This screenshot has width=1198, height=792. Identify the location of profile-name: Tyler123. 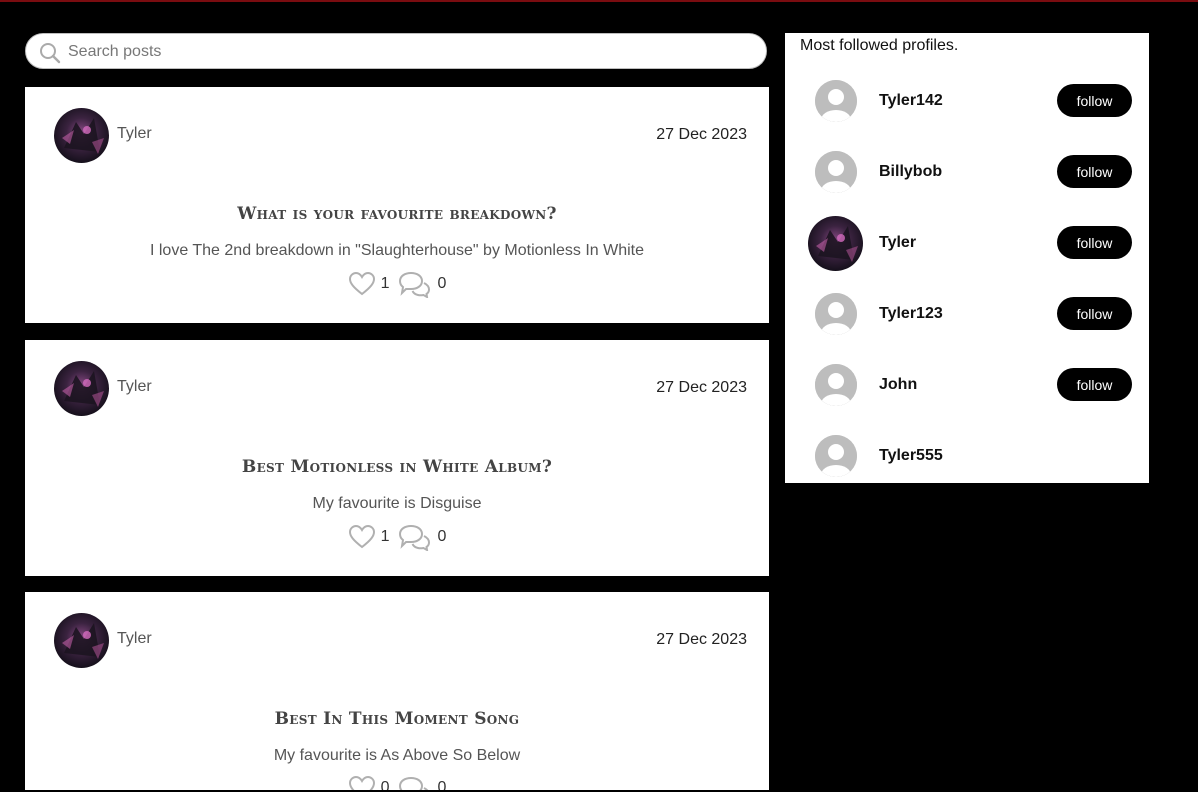
(911, 314).